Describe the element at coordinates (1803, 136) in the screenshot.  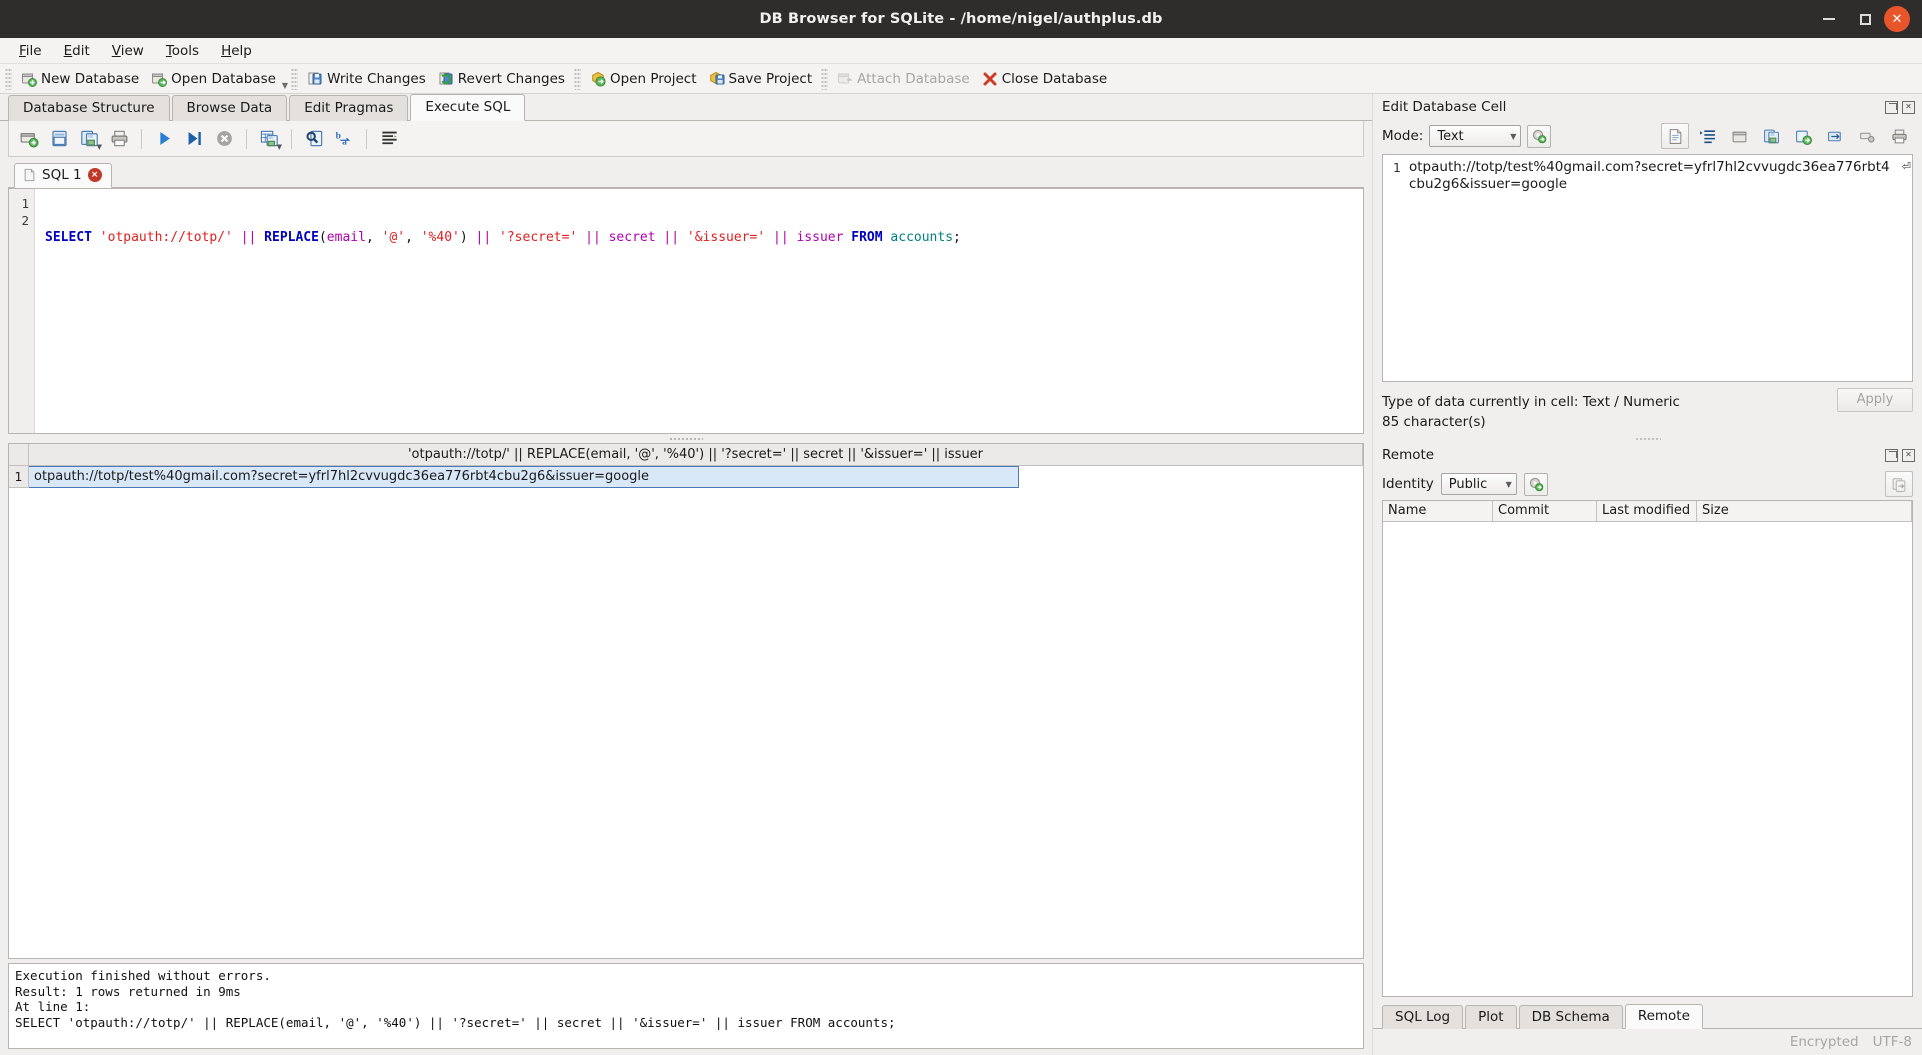
I see `set-as-null-button` at that location.